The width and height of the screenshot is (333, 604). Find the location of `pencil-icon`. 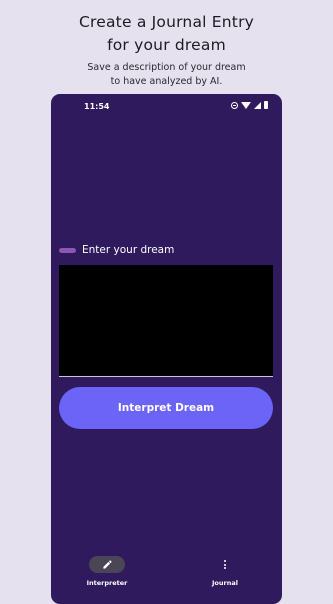

pencil-icon is located at coordinates (107, 564).